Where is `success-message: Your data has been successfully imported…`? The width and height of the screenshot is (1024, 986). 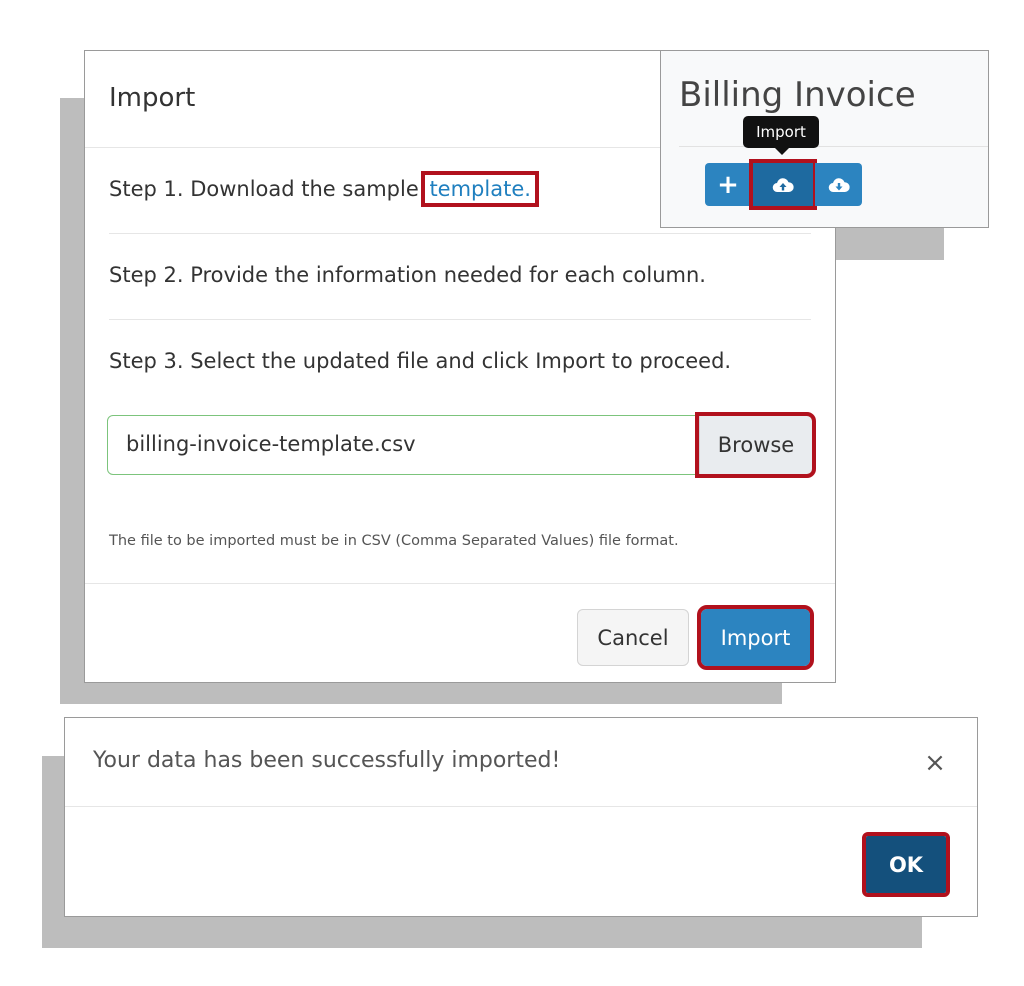 success-message: Your data has been successfully imported… is located at coordinates (327, 760).